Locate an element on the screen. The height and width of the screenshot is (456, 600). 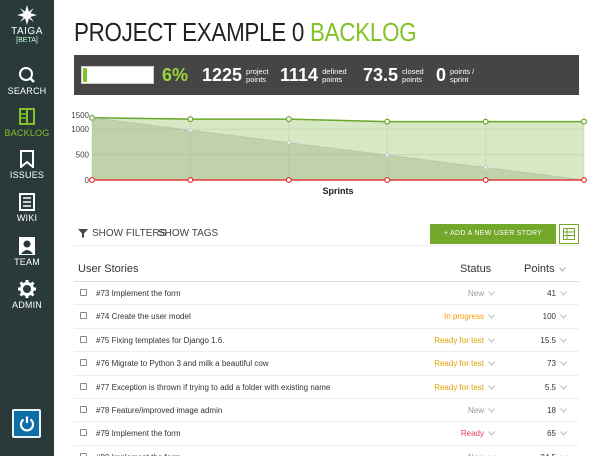
backlog-icon is located at coordinates (27, 116).